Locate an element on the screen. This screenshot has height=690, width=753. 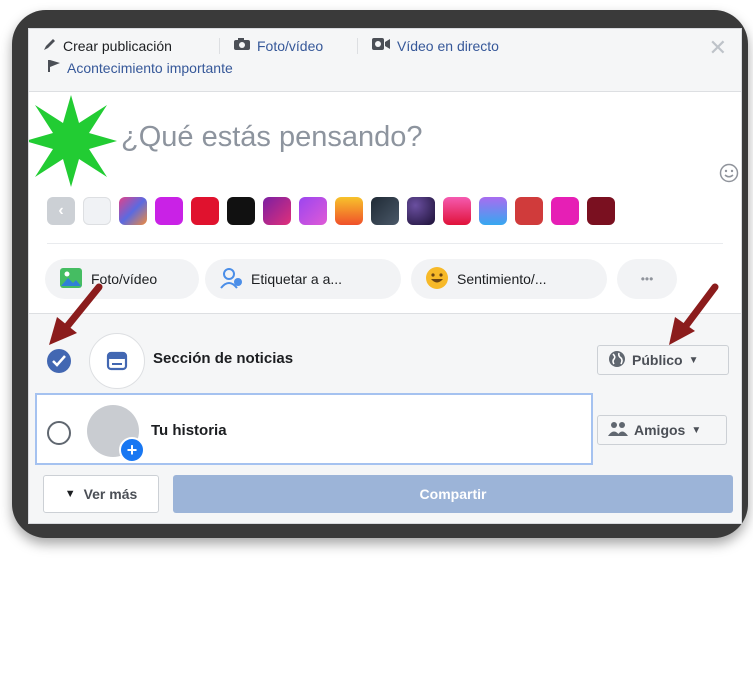
swatch-magenta-gradient is located at coordinates (277, 211).